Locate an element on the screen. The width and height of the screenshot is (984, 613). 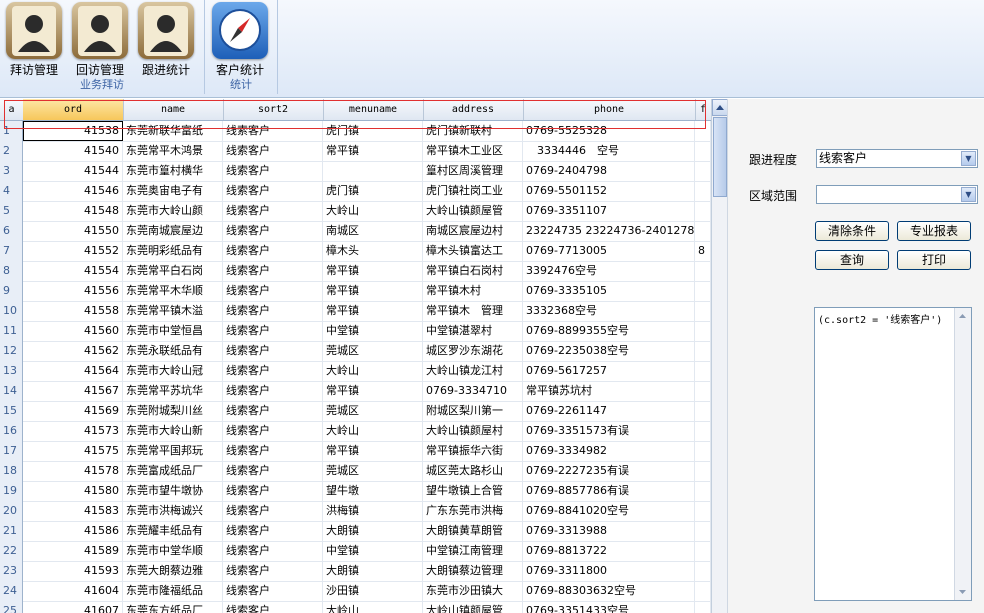
table-cell: 东莞常平苏坑华 is located at coordinates (173, 391).